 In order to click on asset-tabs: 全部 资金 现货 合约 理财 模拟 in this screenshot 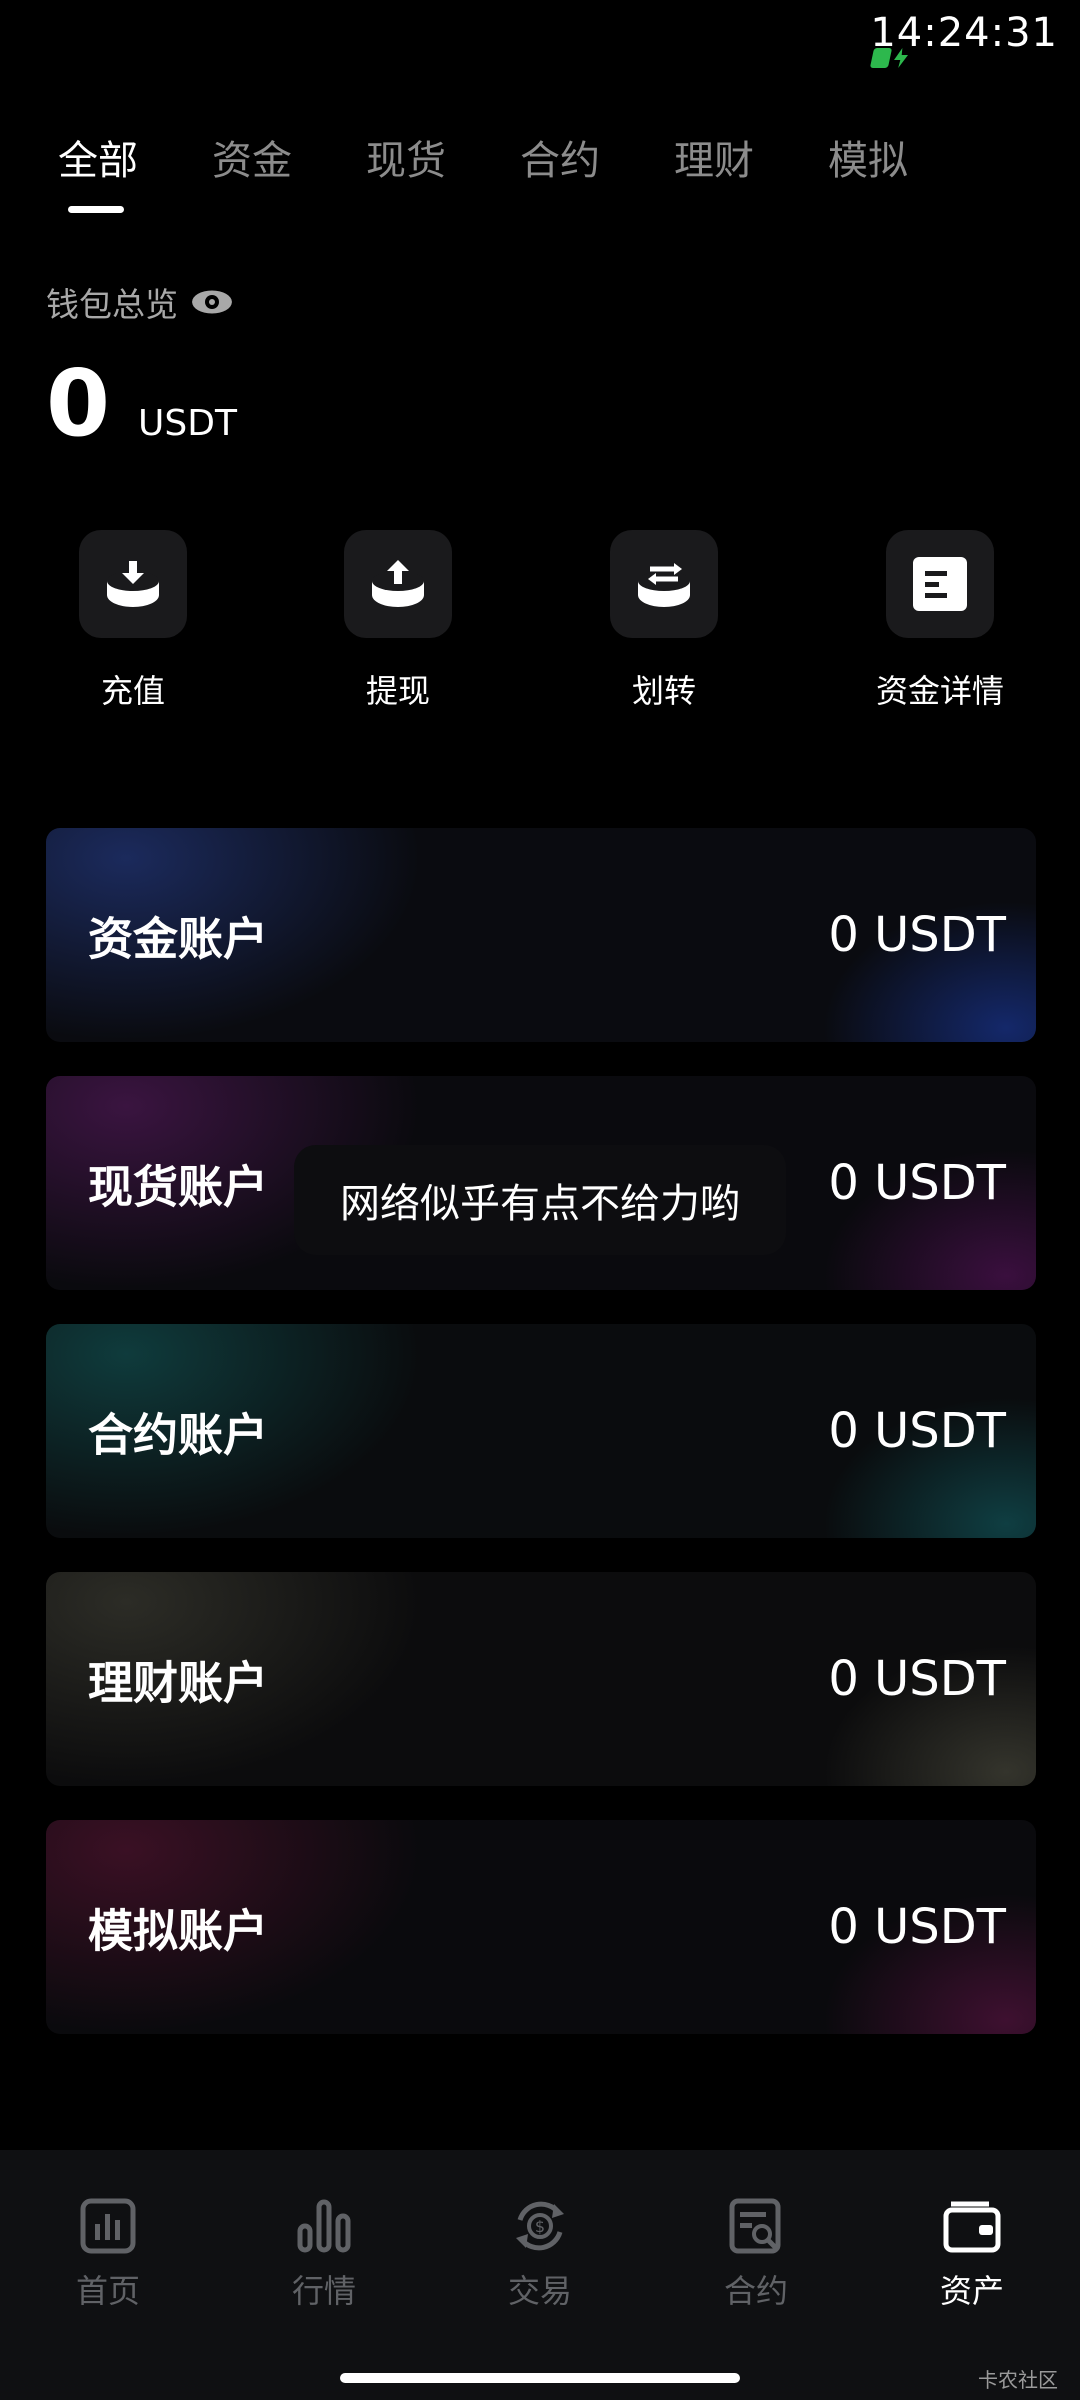, I will do `click(520, 157)`.